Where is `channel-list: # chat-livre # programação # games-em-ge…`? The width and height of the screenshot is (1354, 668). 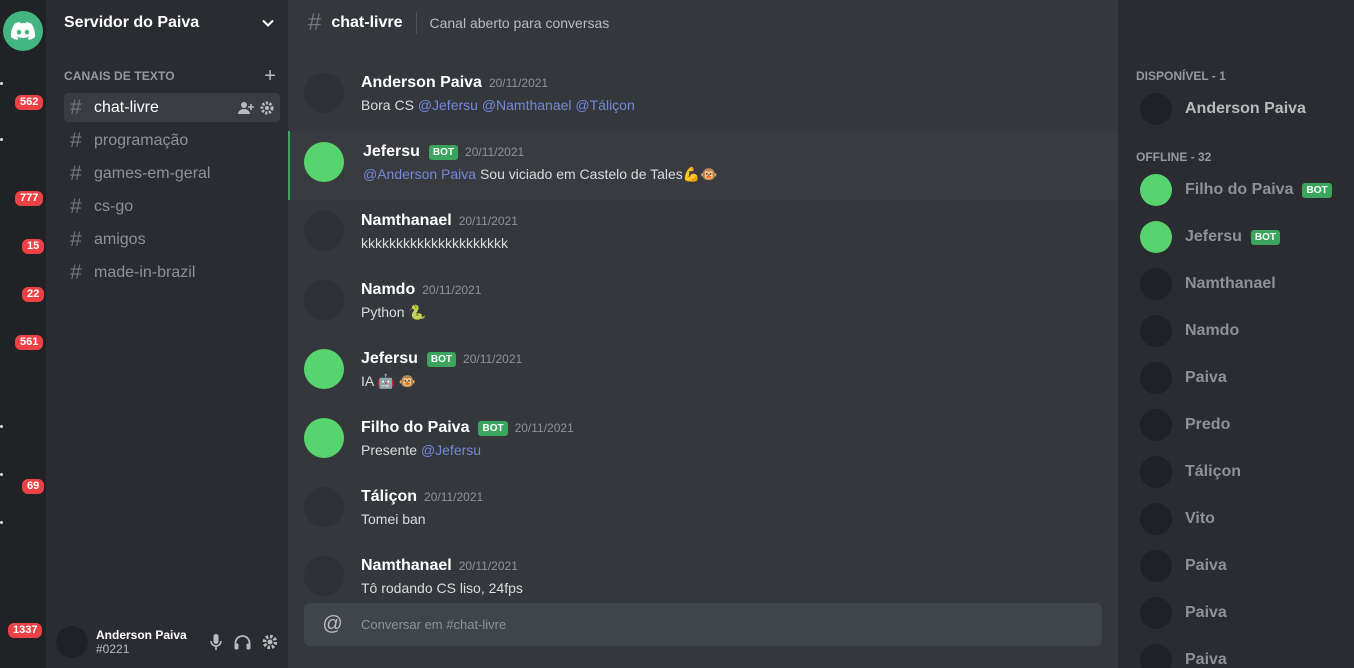 channel-list: # chat-livre # programação # games-em-ge… is located at coordinates (172, 192).